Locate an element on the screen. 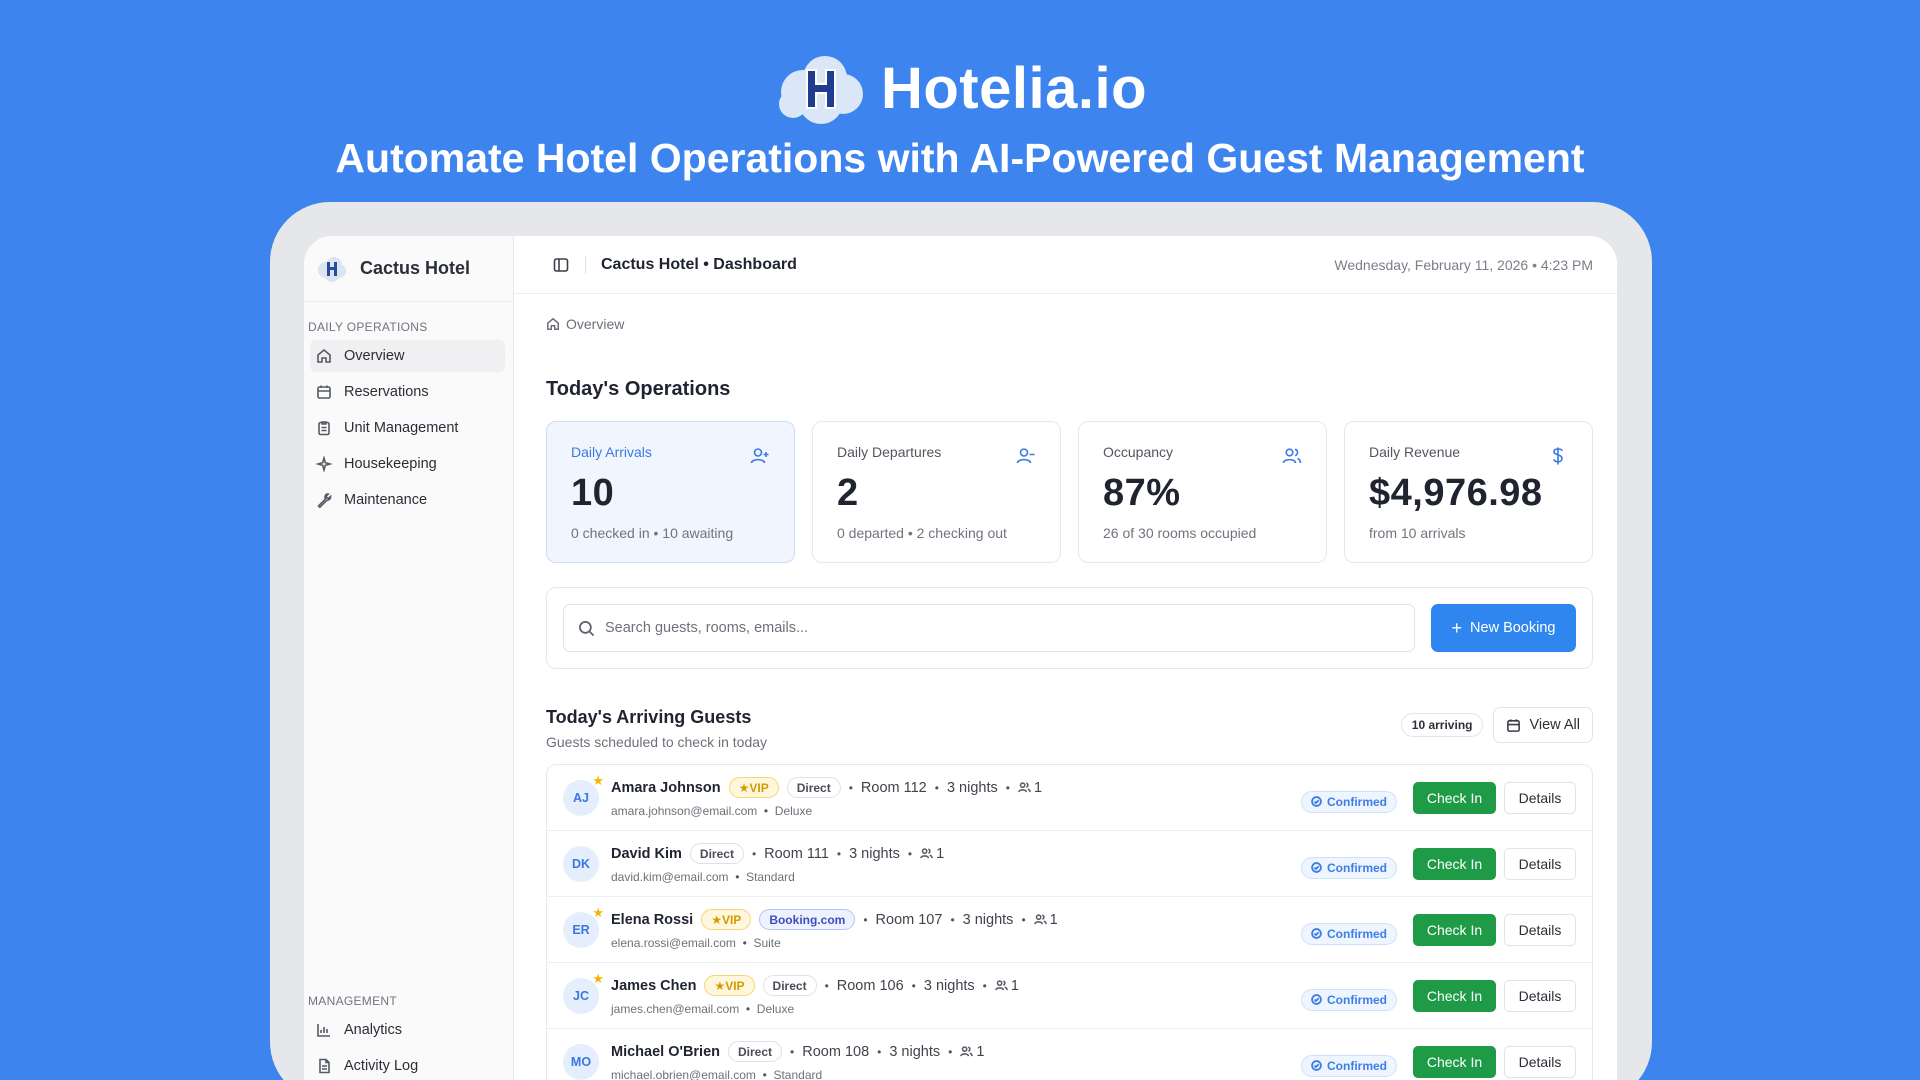  sidebar-item-label: Activity Log is located at coordinates (381, 1066).